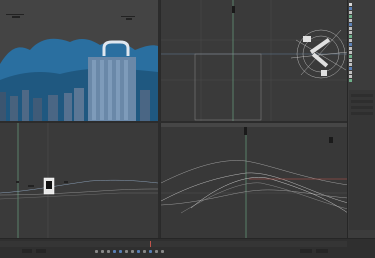  I want to click on outliner-list, so click(362, 42).